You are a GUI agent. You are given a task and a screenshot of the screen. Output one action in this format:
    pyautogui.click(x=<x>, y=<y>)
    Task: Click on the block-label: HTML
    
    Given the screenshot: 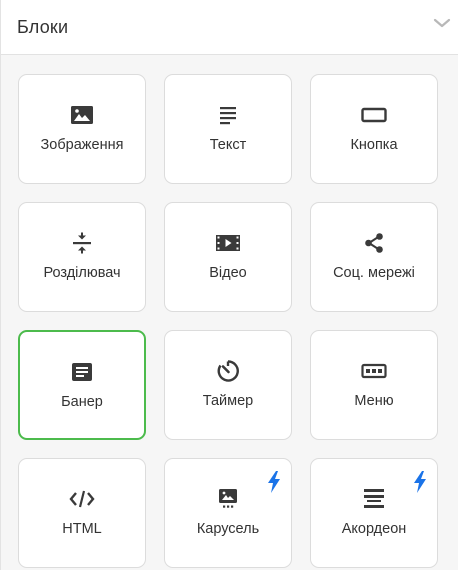 What is the action you would take?
    pyautogui.click(x=82, y=529)
    